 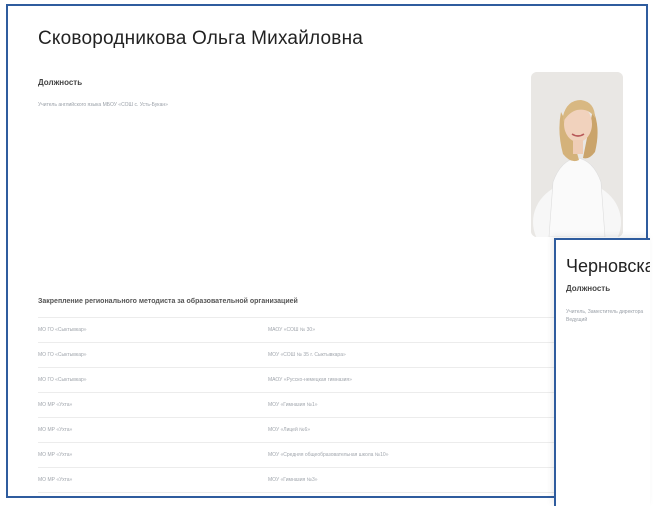 What do you see at coordinates (577, 320) in the screenshot?
I see `next-position-line-2: Ведущий` at bounding box center [577, 320].